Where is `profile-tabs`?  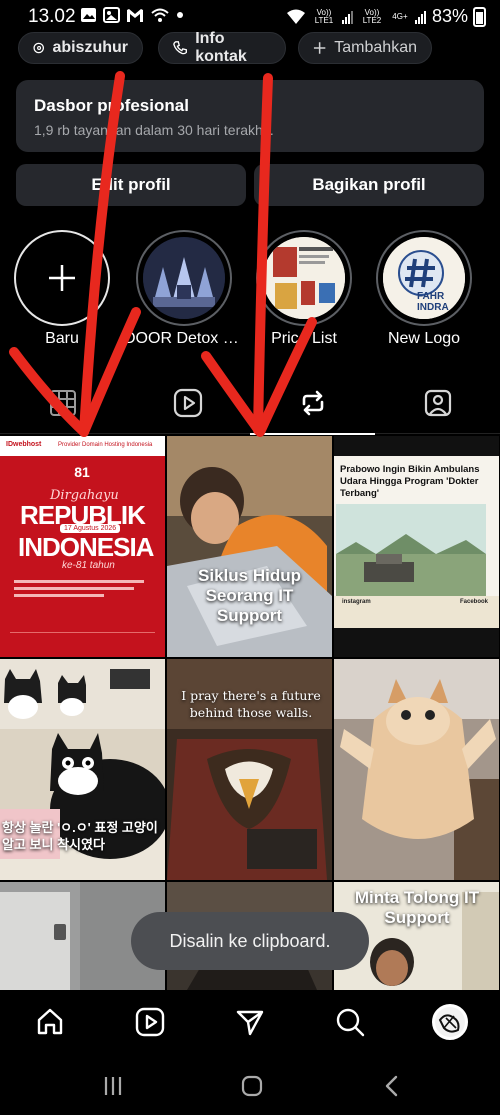 profile-tabs is located at coordinates (250, 403).